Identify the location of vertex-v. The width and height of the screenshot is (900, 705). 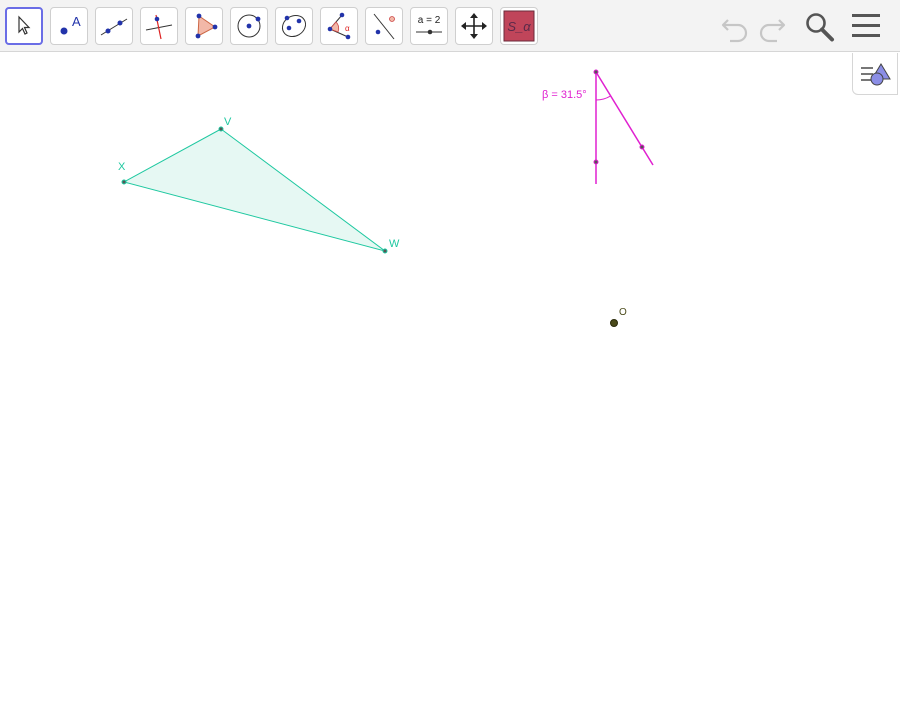
(221, 129).